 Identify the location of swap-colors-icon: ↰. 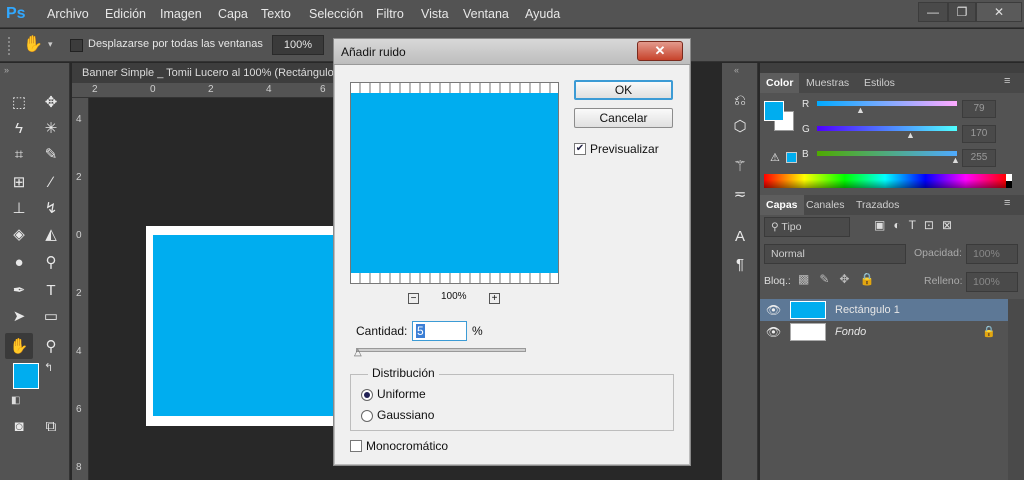
(48, 367).